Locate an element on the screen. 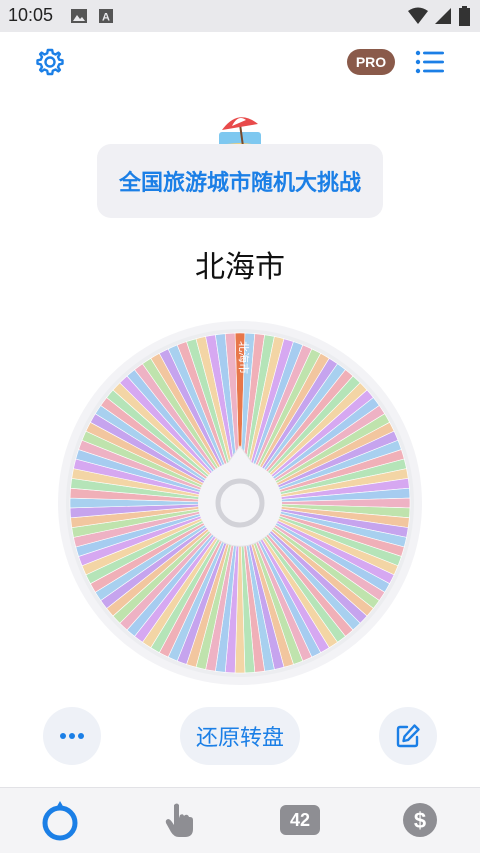 The image size is (480, 853). pro-badge: PRO is located at coordinates (371, 62).